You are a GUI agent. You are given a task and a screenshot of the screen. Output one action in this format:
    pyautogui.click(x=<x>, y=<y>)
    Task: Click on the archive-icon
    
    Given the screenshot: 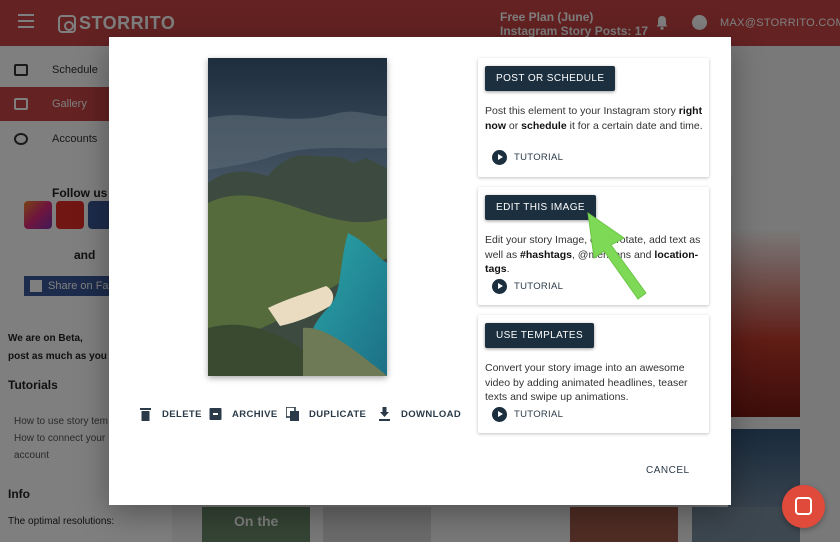 What is the action you would take?
    pyautogui.click(x=215, y=414)
    